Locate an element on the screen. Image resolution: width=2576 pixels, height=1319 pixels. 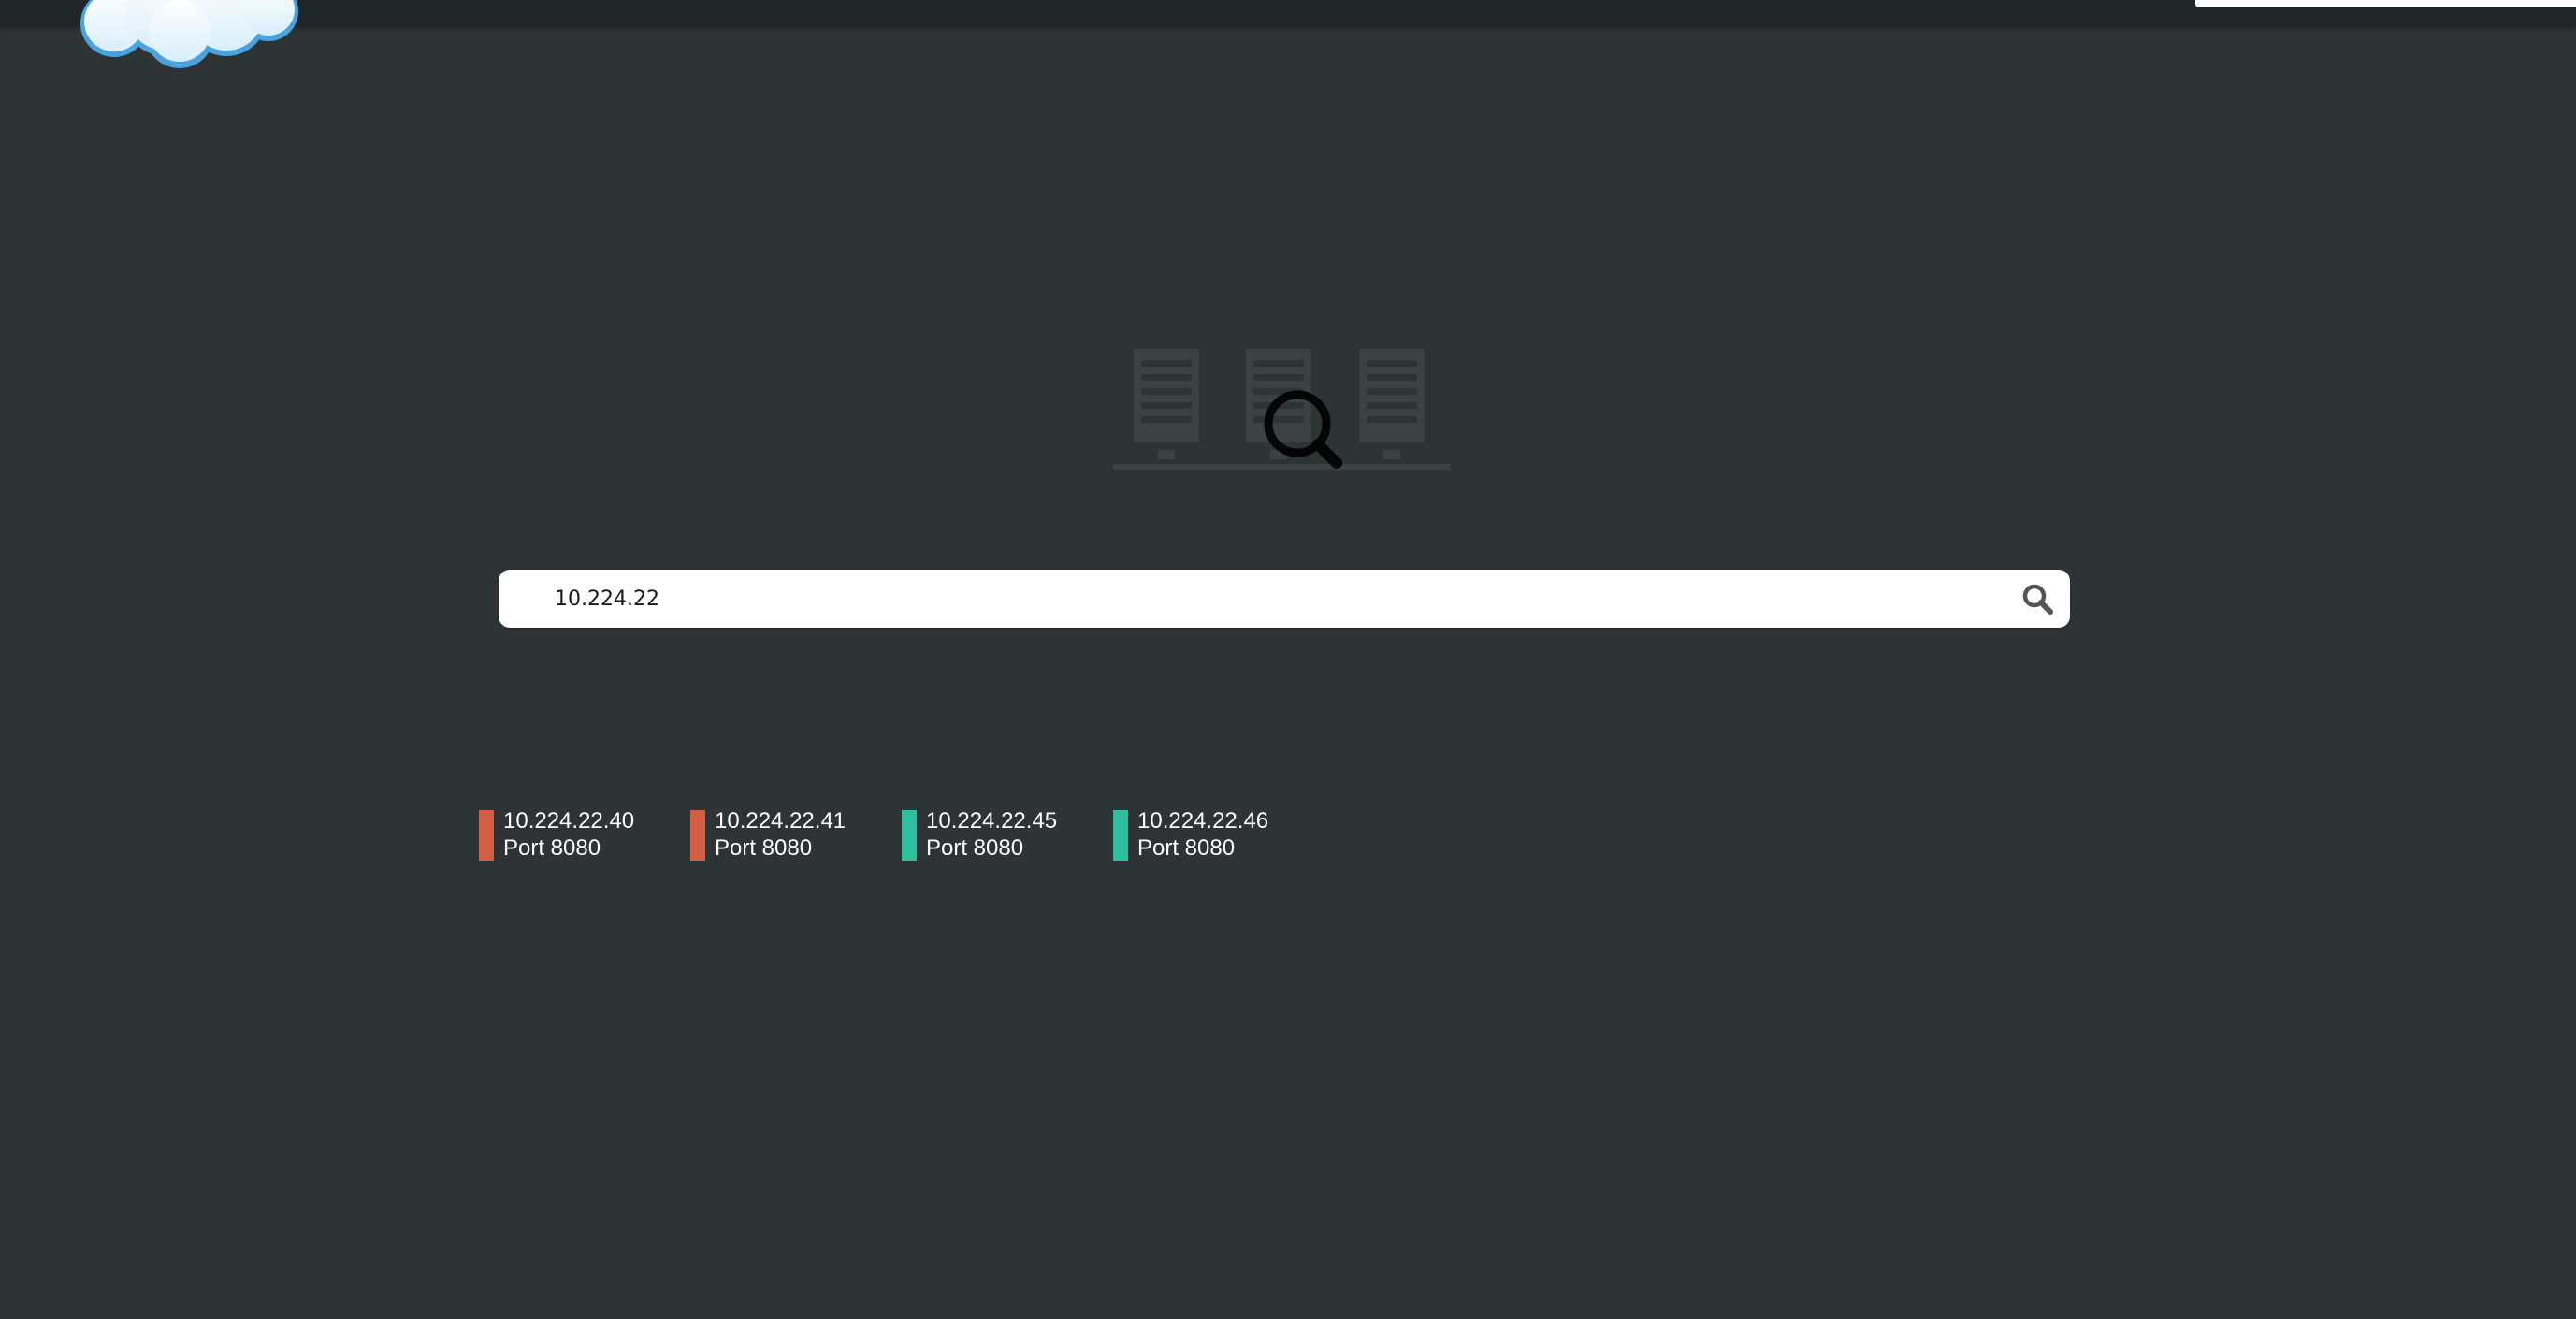
result-item: 10.224.22.41 Port 8080 is located at coordinates (789, 835).